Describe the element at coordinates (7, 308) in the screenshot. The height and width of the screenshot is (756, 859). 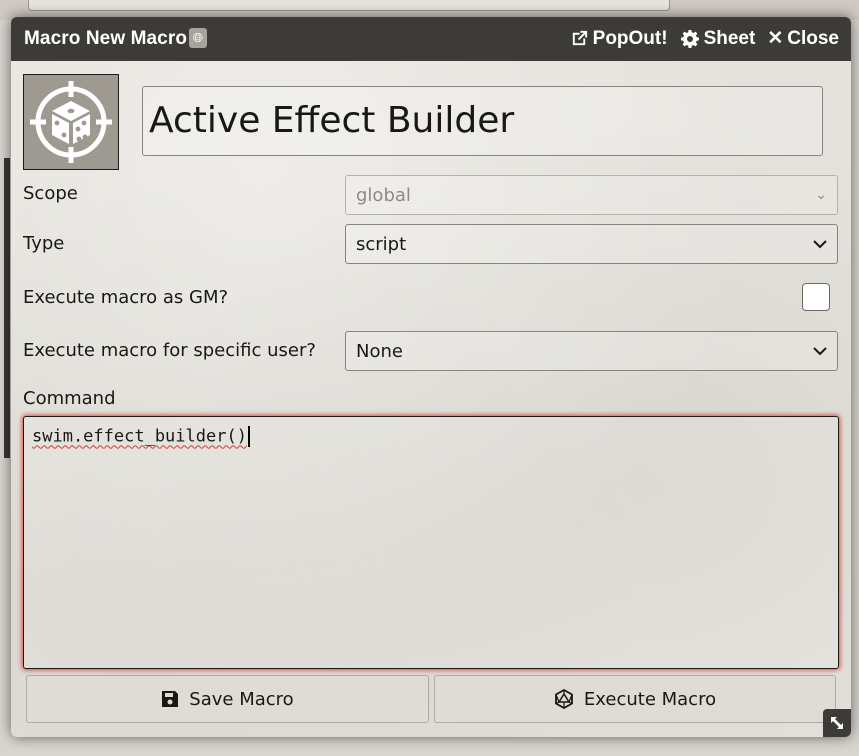
I see `background-sidebar` at that location.